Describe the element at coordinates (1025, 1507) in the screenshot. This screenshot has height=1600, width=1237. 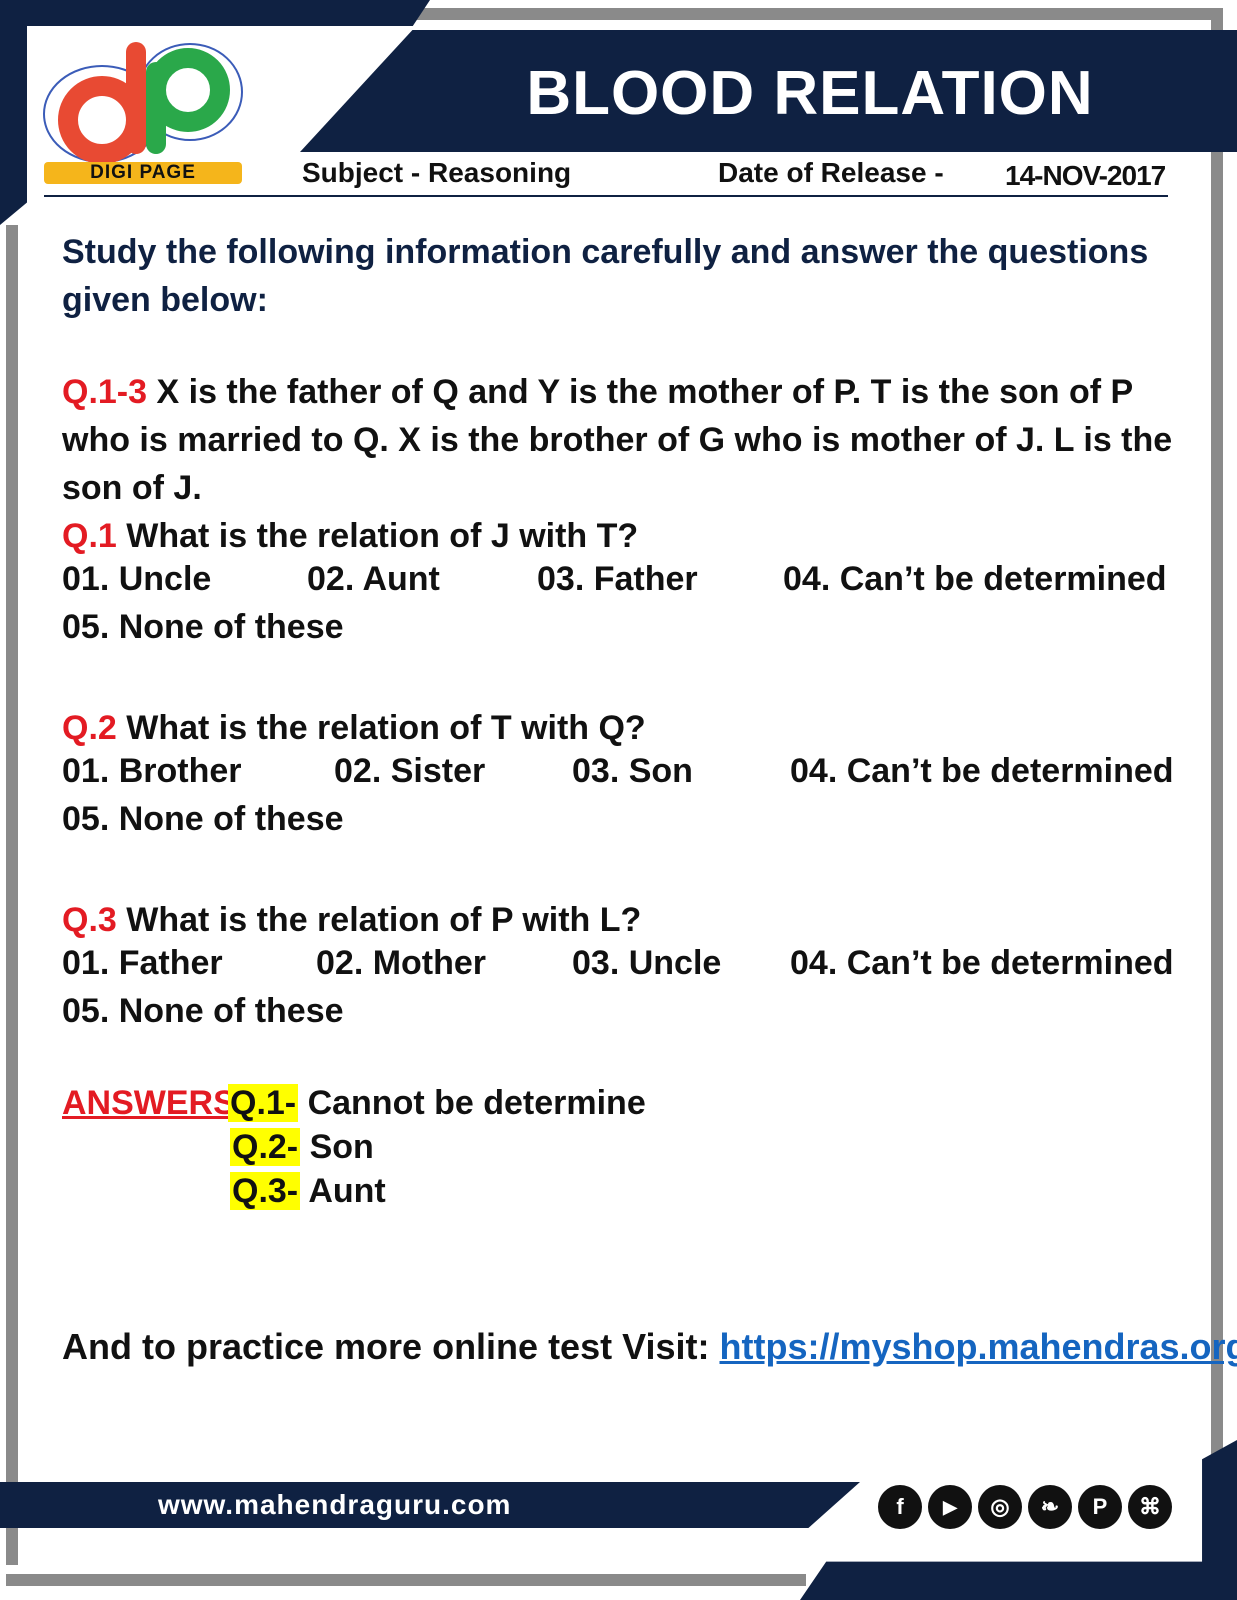
I see `social-icons: f ▶ ◎ ❧ P ⌘` at that location.